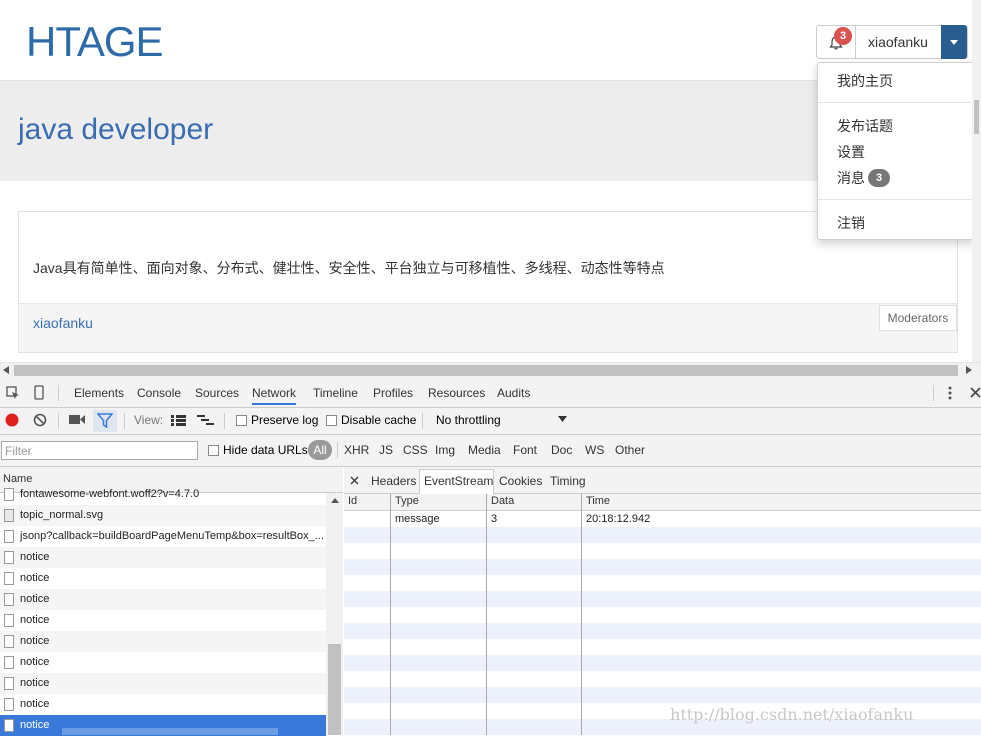 The height and width of the screenshot is (736, 981). Describe the element at coordinates (407, 501) in the screenshot. I see `col-type: Type` at that location.